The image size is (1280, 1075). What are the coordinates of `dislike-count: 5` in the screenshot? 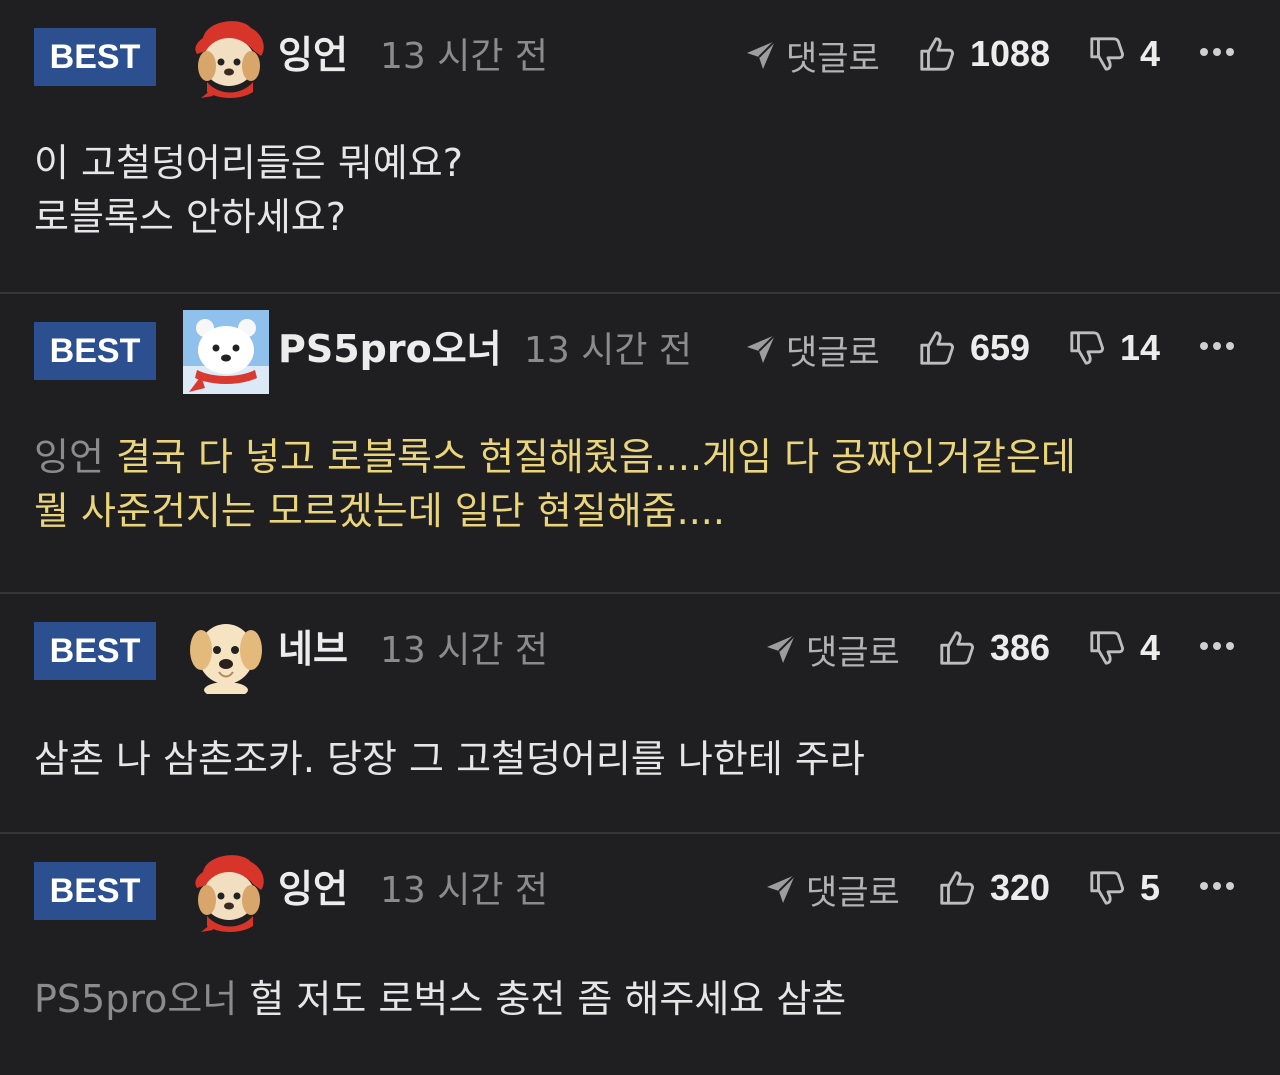 It's located at (1150, 887).